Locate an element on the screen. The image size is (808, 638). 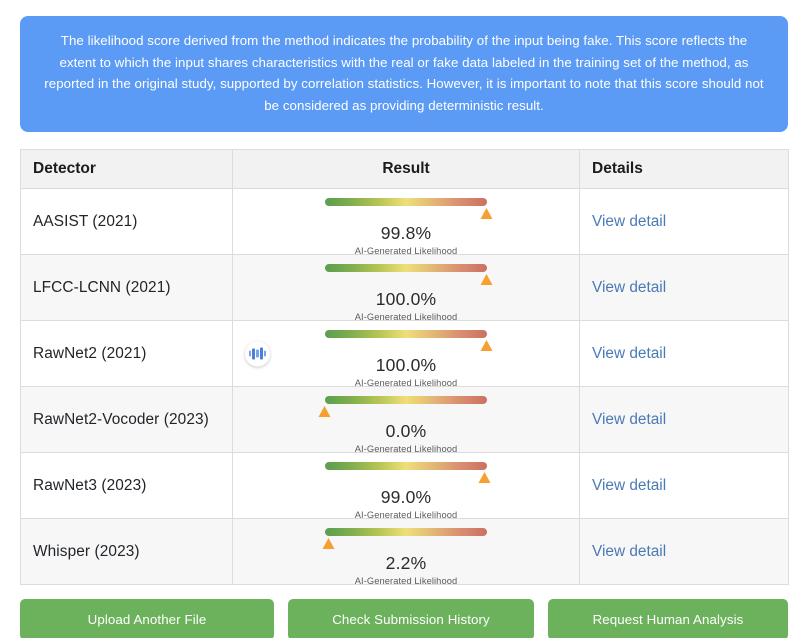
gauge-container: 2.2% AI-Generated Likelihood is located at coordinates (404, 557).